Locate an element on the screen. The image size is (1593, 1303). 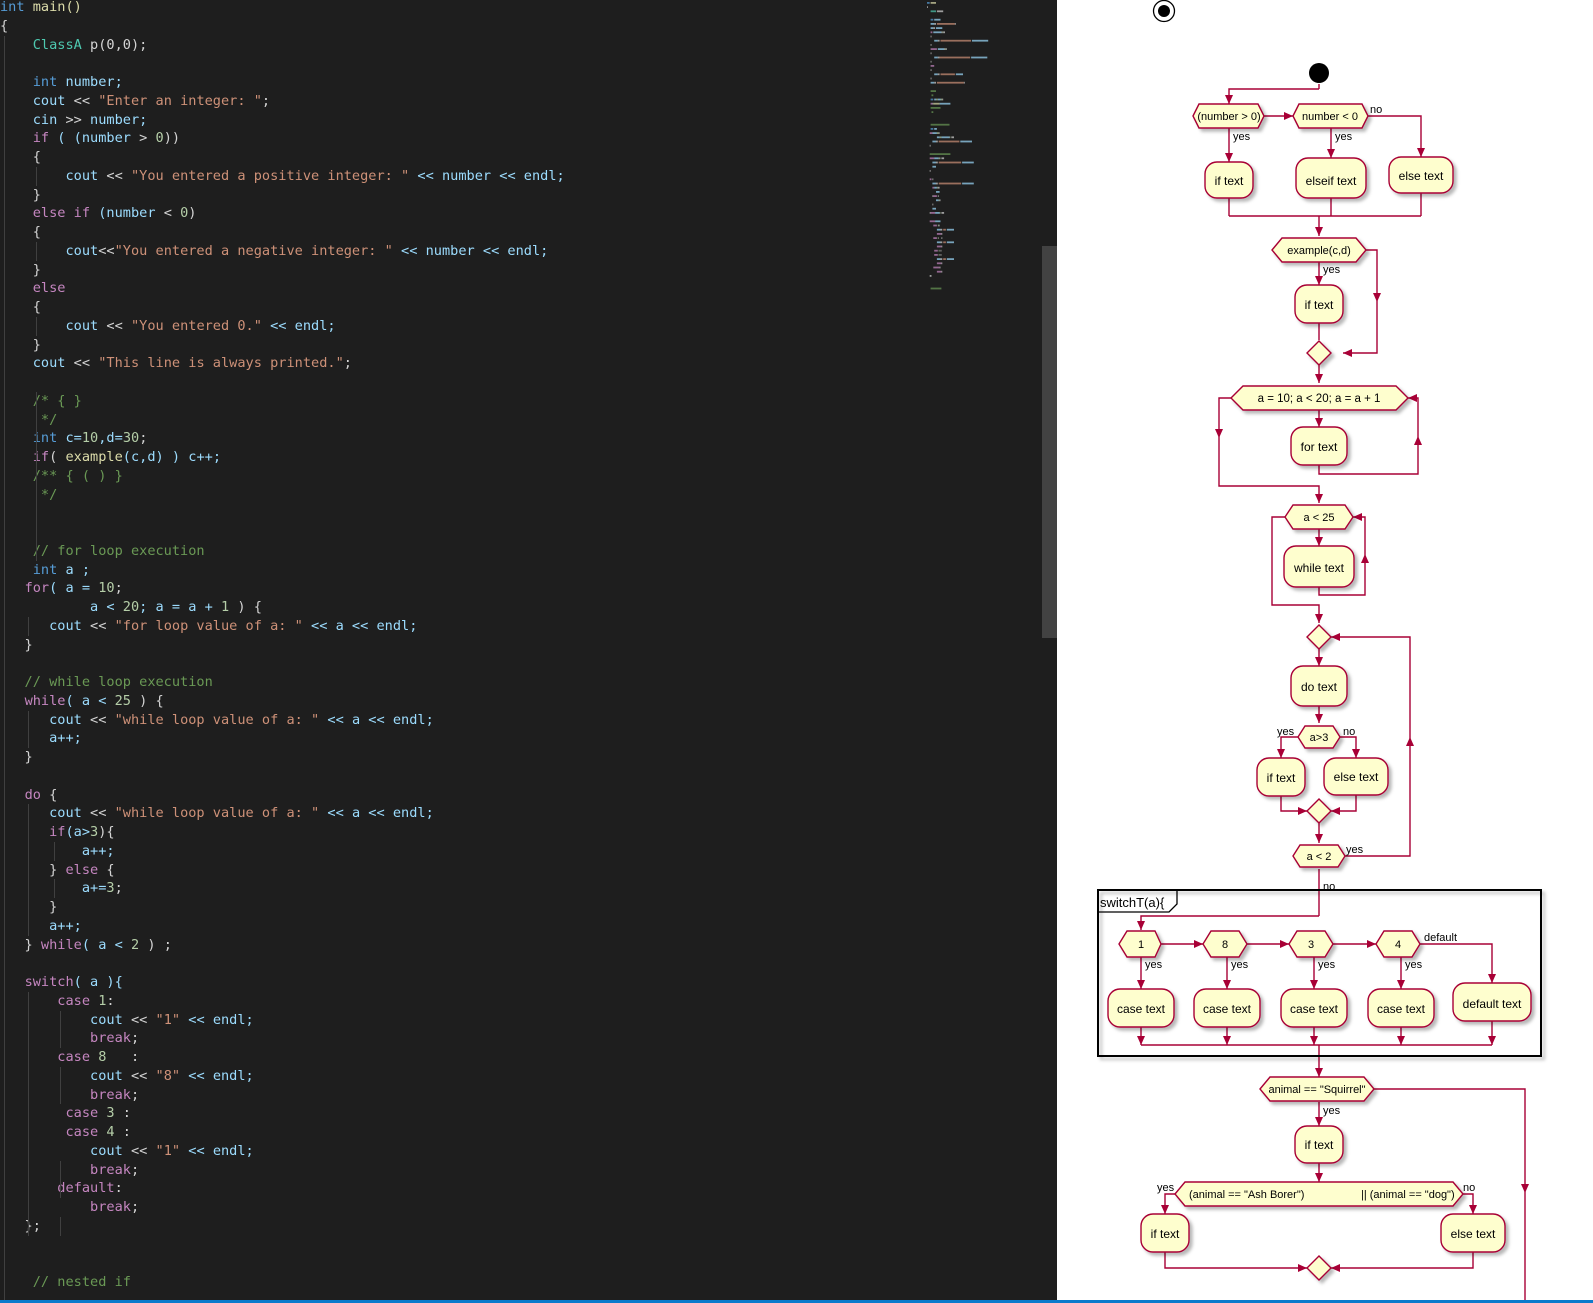
code-line: cout << "This line is always printed."; is located at coordinates (176, 363).